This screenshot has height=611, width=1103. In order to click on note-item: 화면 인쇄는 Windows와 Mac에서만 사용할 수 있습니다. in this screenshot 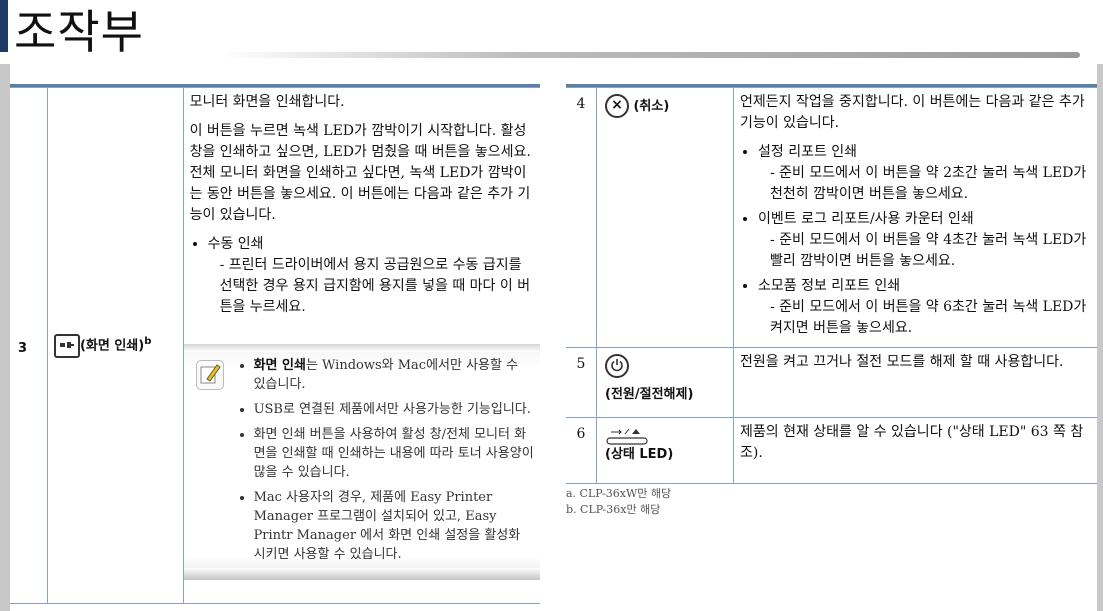, I will do `click(394, 375)`.